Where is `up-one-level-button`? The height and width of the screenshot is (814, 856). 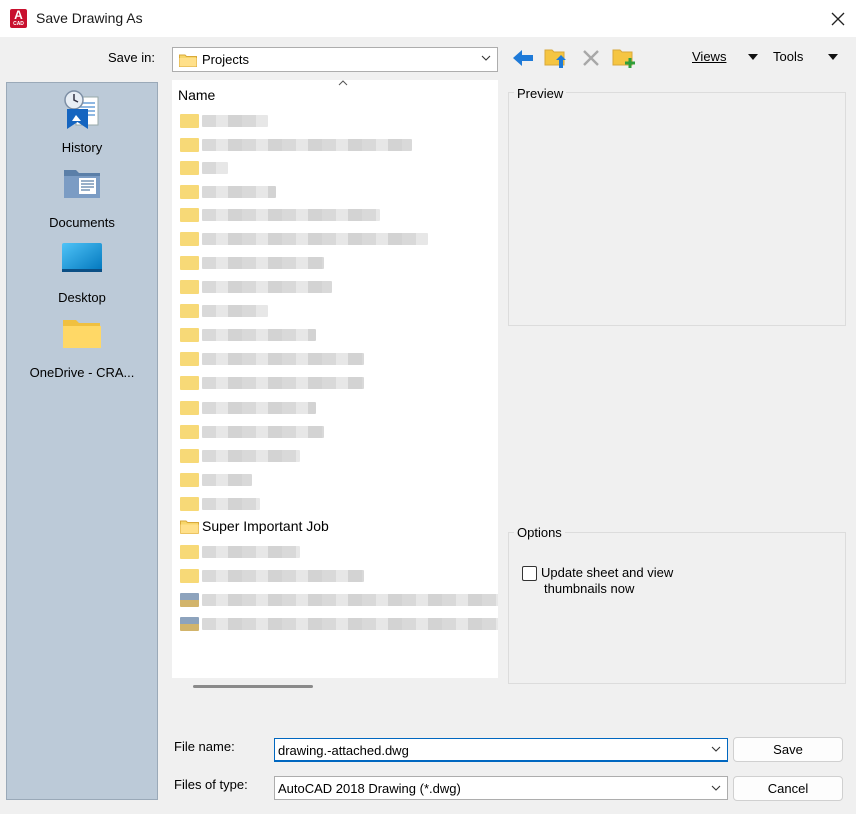
up-one-level-button is located at coordinates (556, 58).